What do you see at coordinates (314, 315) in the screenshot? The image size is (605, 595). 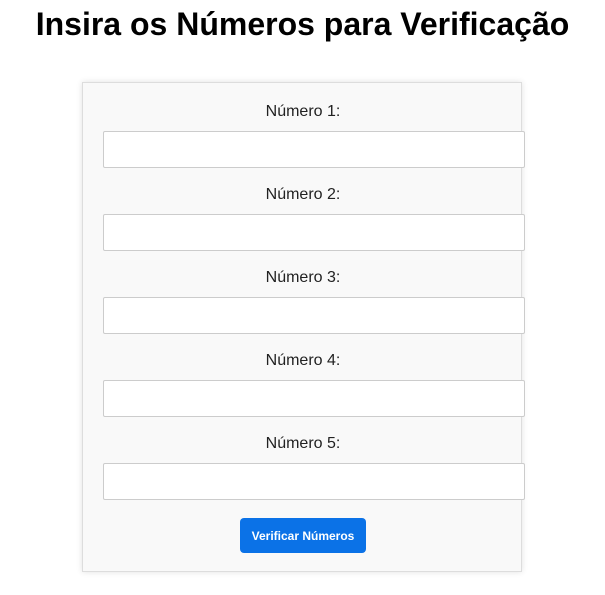 I see `number-3-input` at bounding box center [314, 315].